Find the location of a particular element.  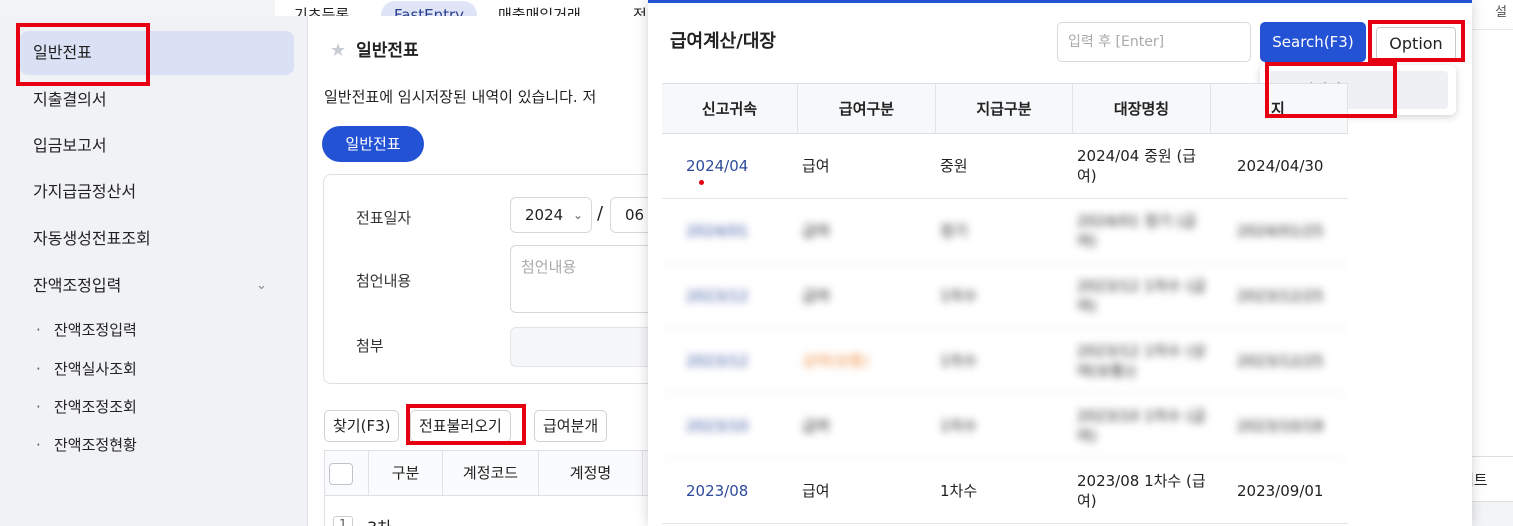

column-header: 대장명칭 is located at coordinates (1142, 109).